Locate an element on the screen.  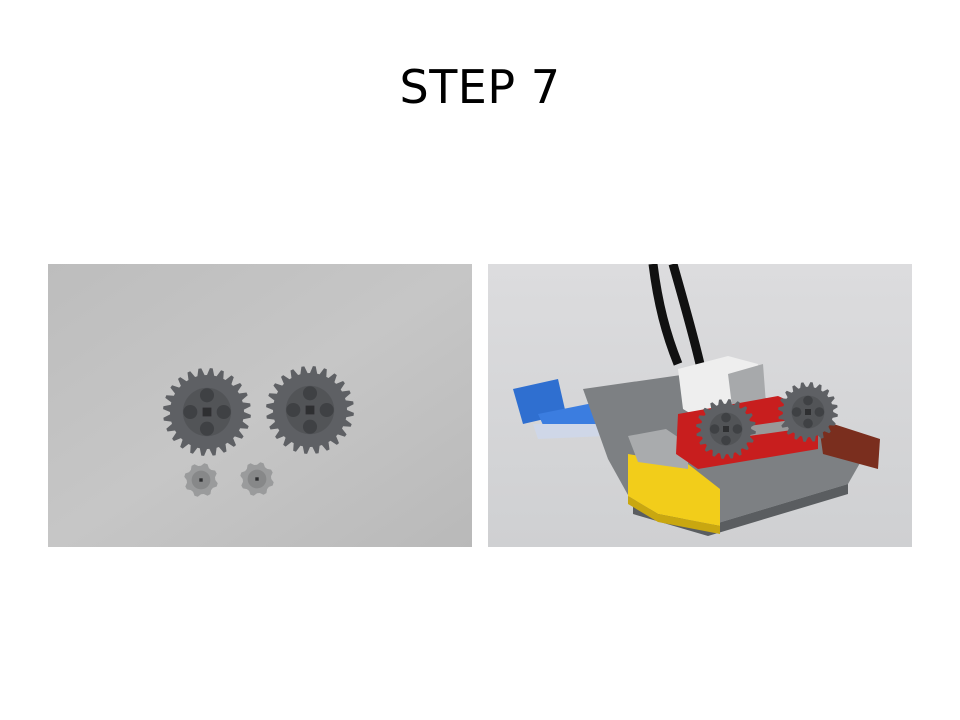
assembled-gear-left is located at coordinates (726, 429).